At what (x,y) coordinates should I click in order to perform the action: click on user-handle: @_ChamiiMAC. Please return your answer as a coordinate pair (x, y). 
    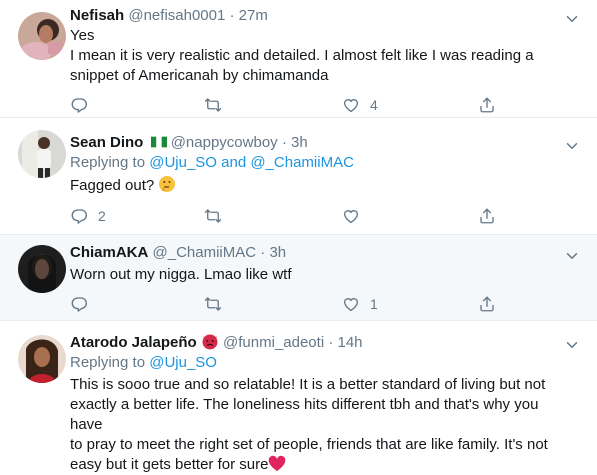
    Looking at the image, I should click on (205, 252).